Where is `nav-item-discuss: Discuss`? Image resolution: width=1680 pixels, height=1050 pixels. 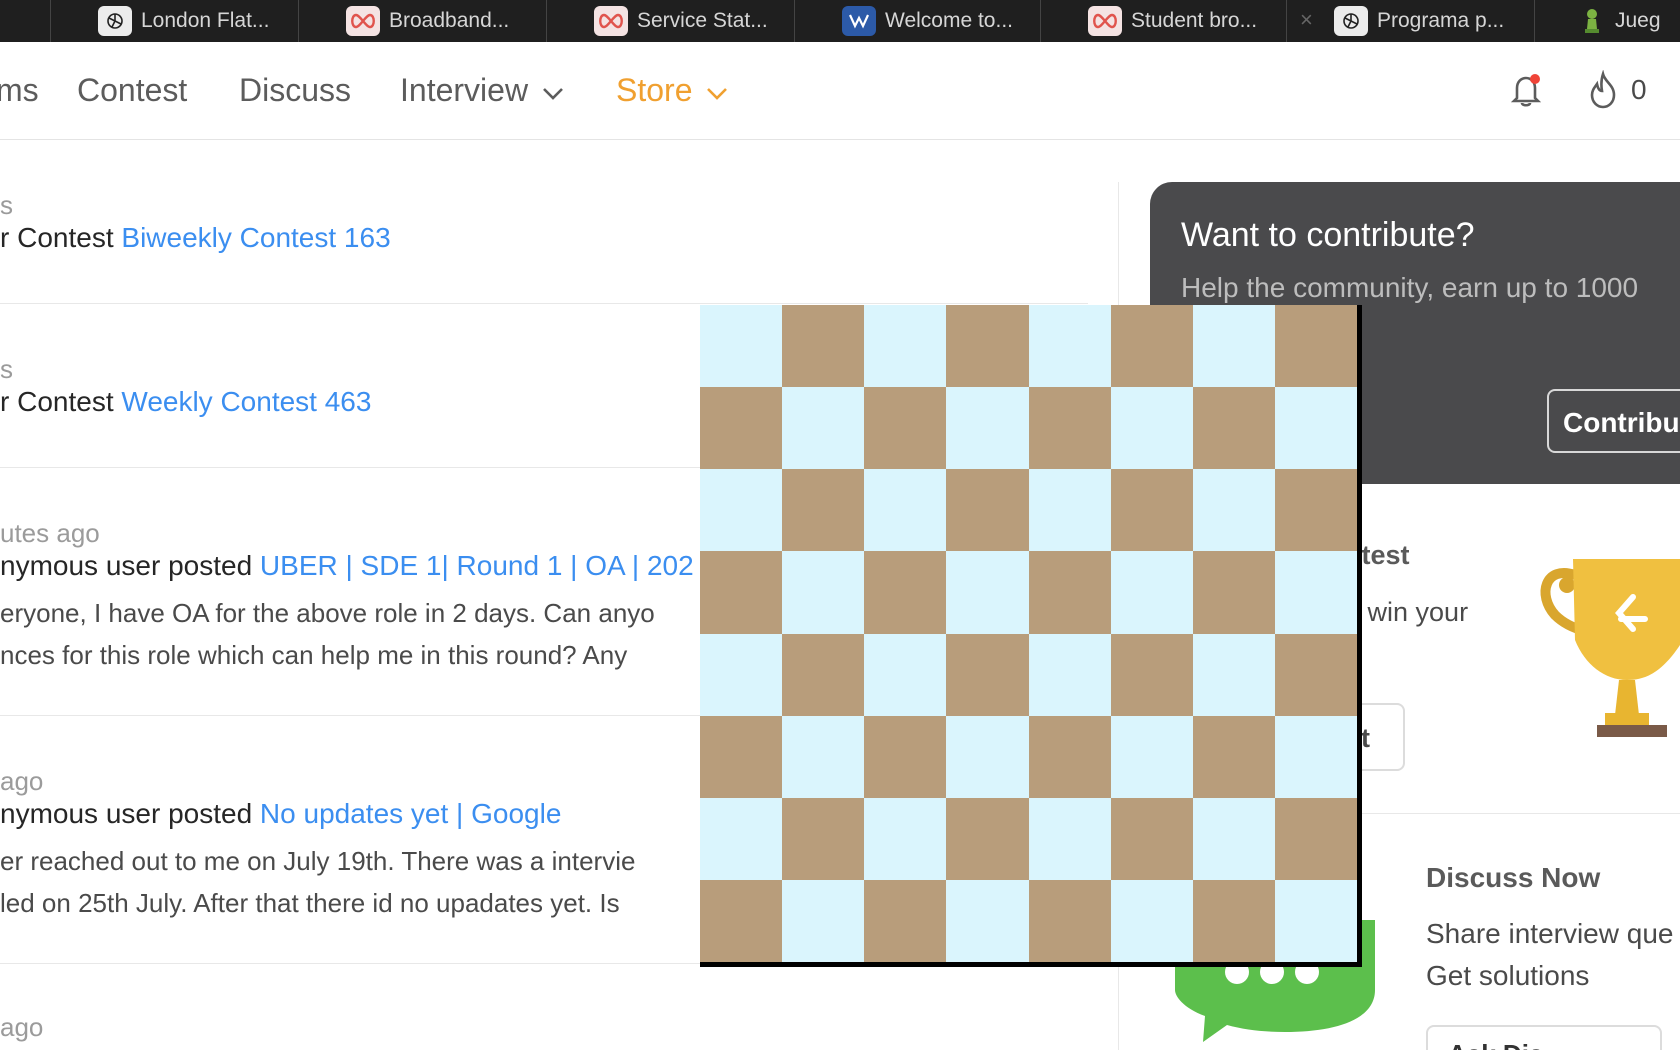
nav-item-discuss: Discuss is located at coordinates (295, 90).